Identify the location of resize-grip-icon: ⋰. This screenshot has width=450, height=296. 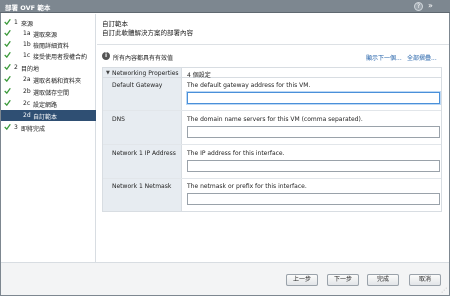
(444, 290).